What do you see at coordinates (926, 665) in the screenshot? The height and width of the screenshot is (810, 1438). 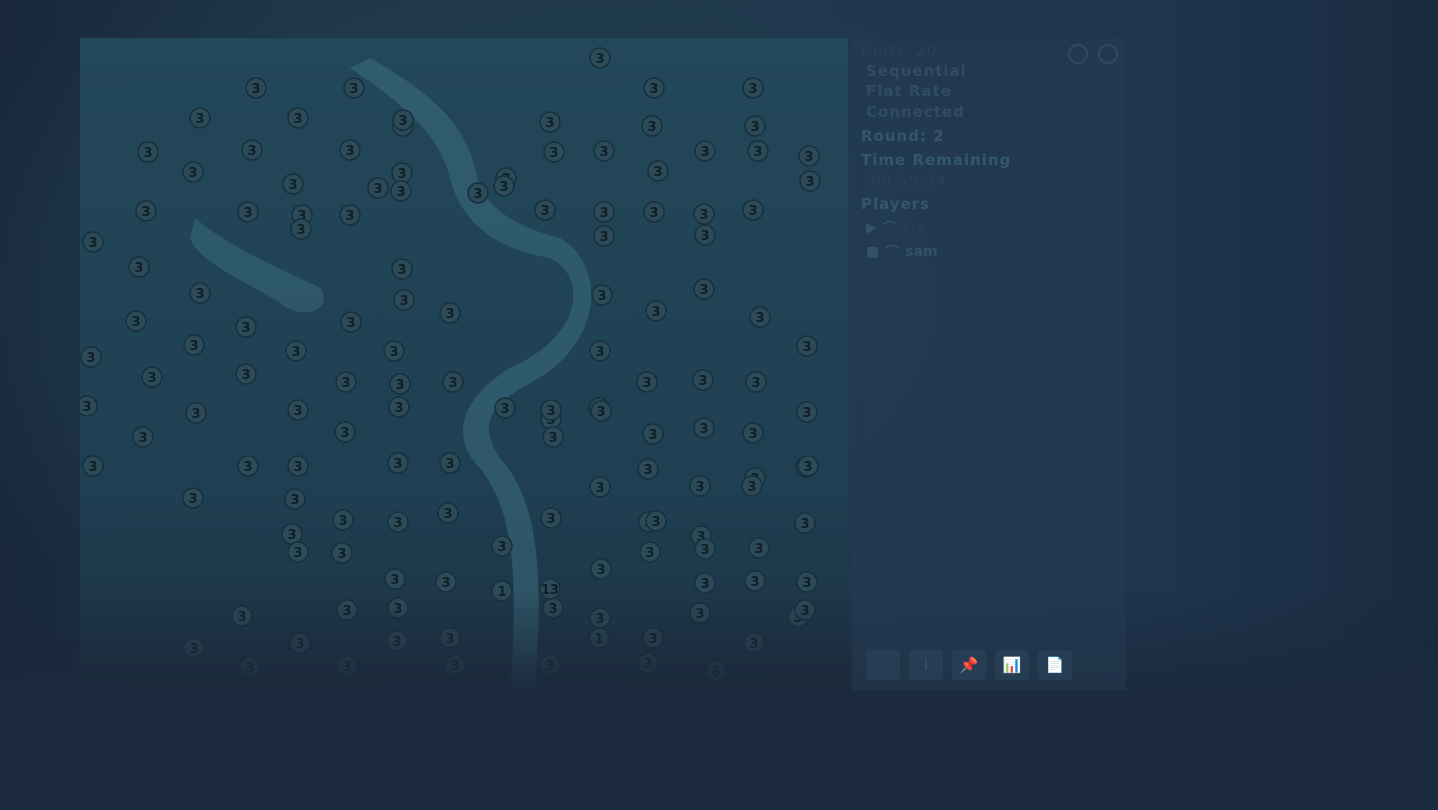 I see `info-button: i` at bounding box center [926, 665].